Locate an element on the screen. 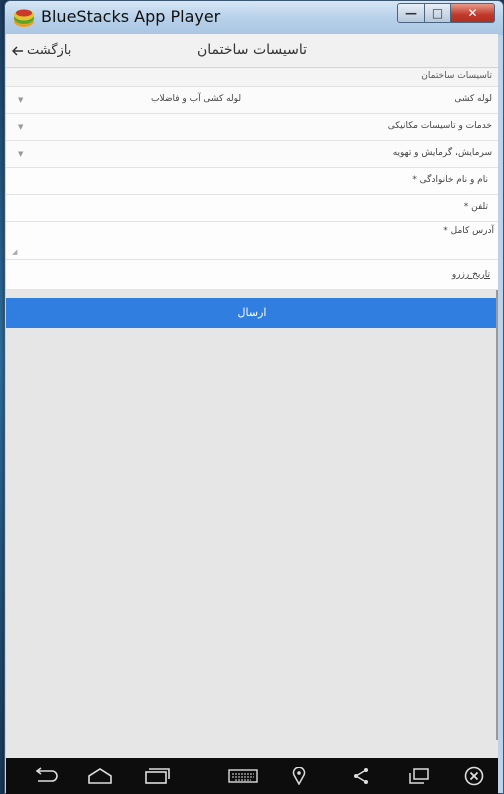  title-bar: BlueStacks App Player — □ ✕ is located at coordinates (254, 18).